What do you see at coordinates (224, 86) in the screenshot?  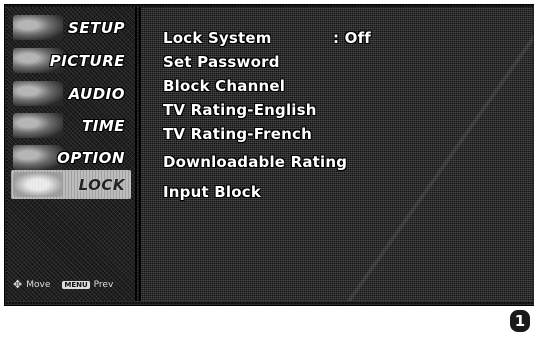 I see `block-channel-option: Block Channel` at bounding box center [224, 86].